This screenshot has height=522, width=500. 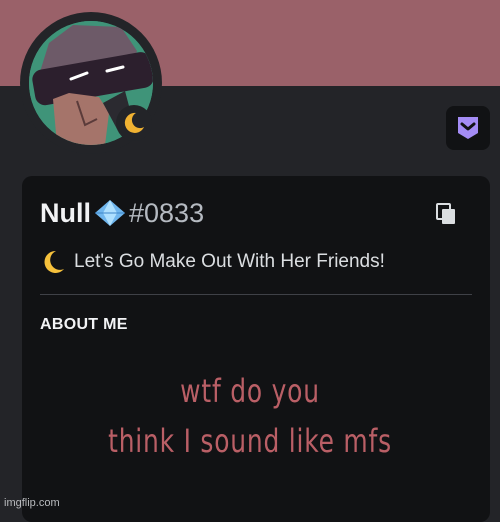 I want to click on meme-caption-line-1: wtf do you, so click(x=250, y=391).